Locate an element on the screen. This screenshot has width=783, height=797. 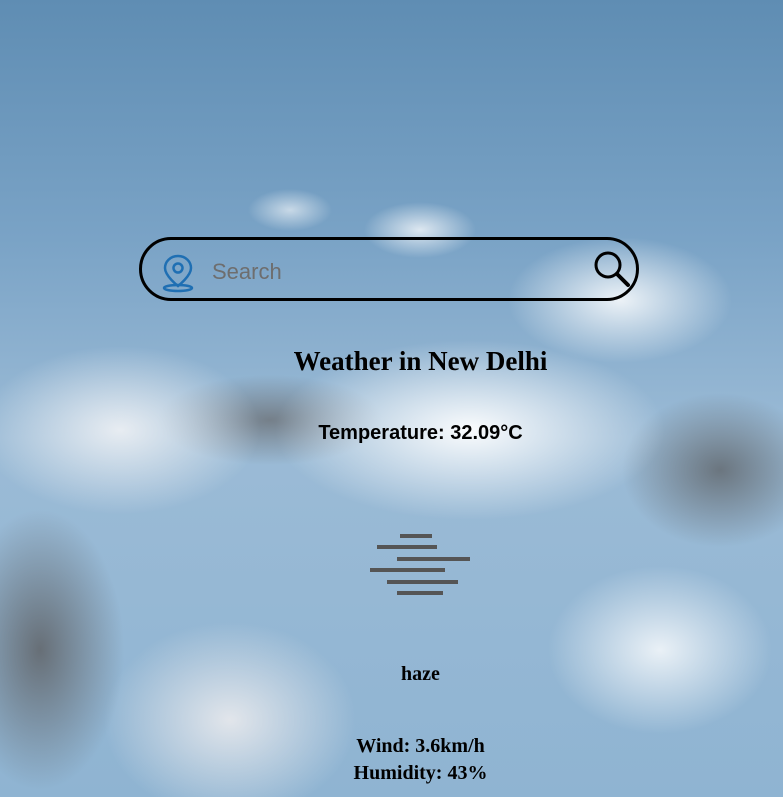
weather-description: haze is located at coordinates (420, 674).